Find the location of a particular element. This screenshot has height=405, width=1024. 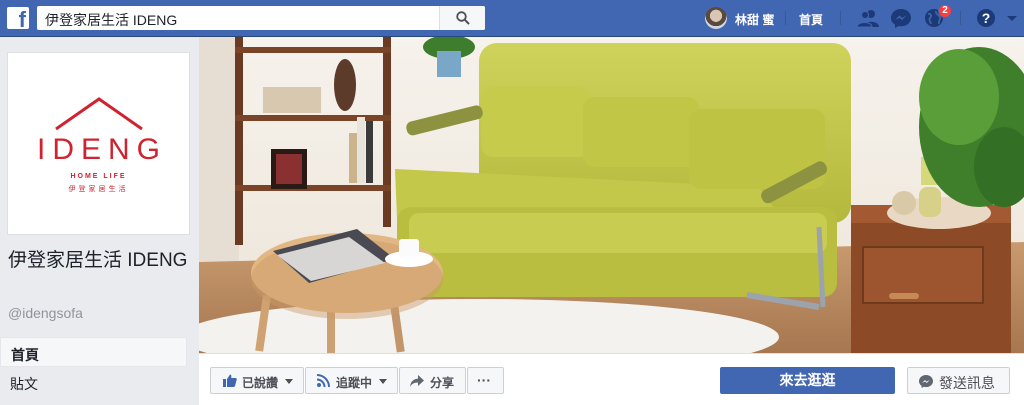

send-message-button: 發送訊息 is located at coordinates (958, 380).